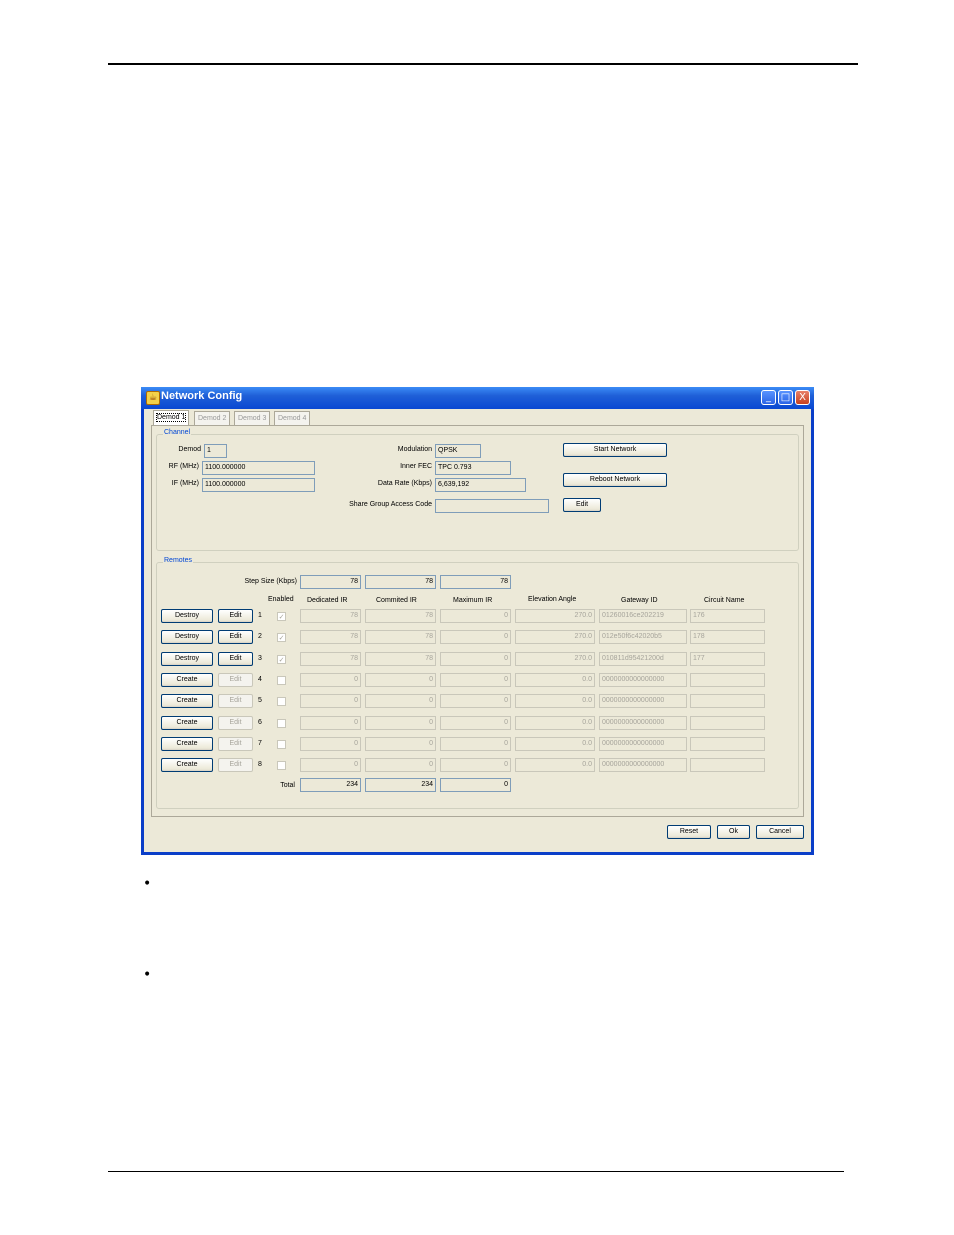 This screenshot has width=954, height=1235. Describe the element at coordinates (475, 785) in the screenshot. I see `total-maximum: 0` at that location.